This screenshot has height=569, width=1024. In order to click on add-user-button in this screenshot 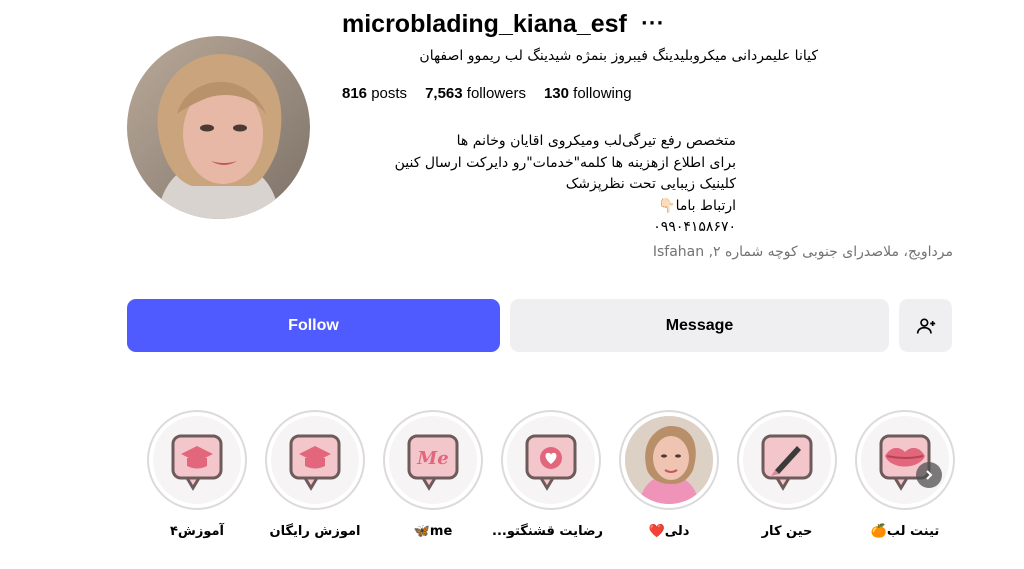, I will do `click(925, 325)`.